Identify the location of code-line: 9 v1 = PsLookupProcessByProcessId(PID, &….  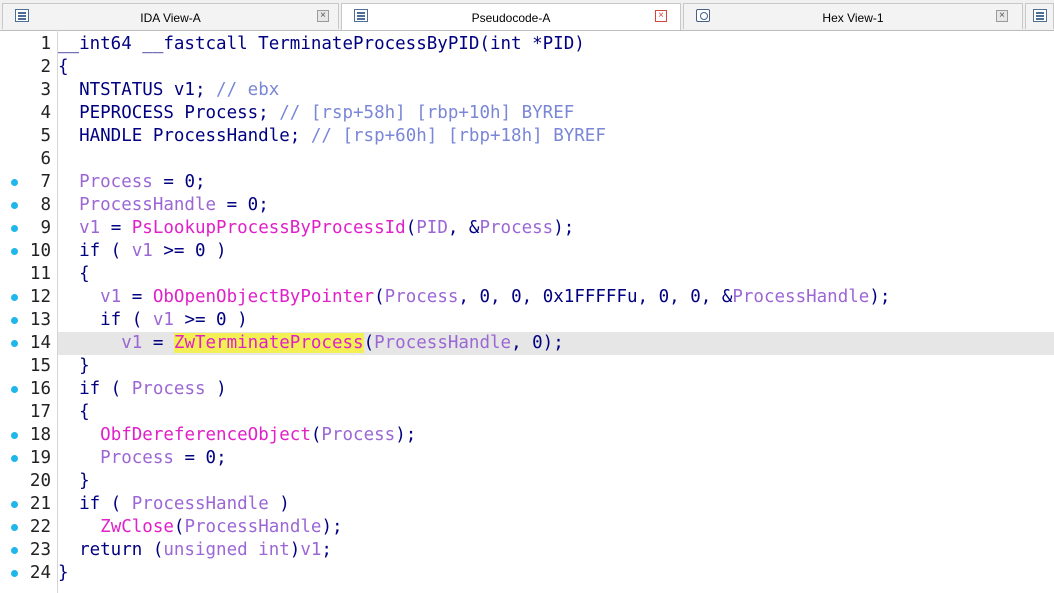
(527, 228).